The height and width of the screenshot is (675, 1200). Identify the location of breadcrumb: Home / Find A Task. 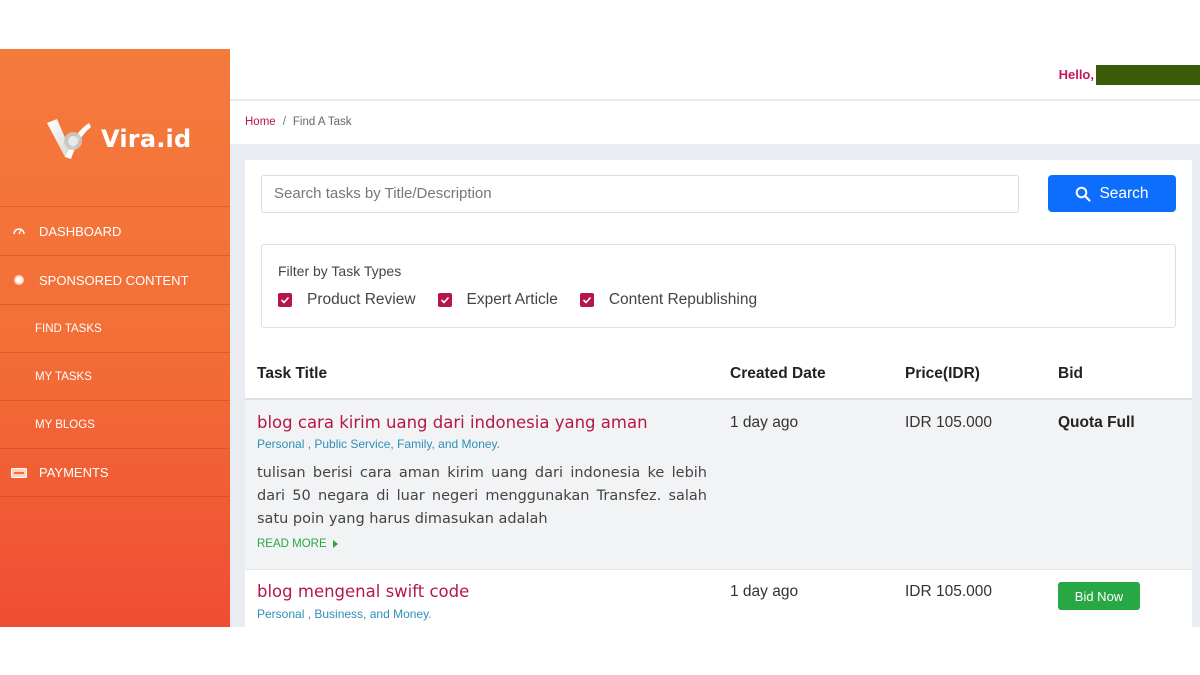
(715, 123).